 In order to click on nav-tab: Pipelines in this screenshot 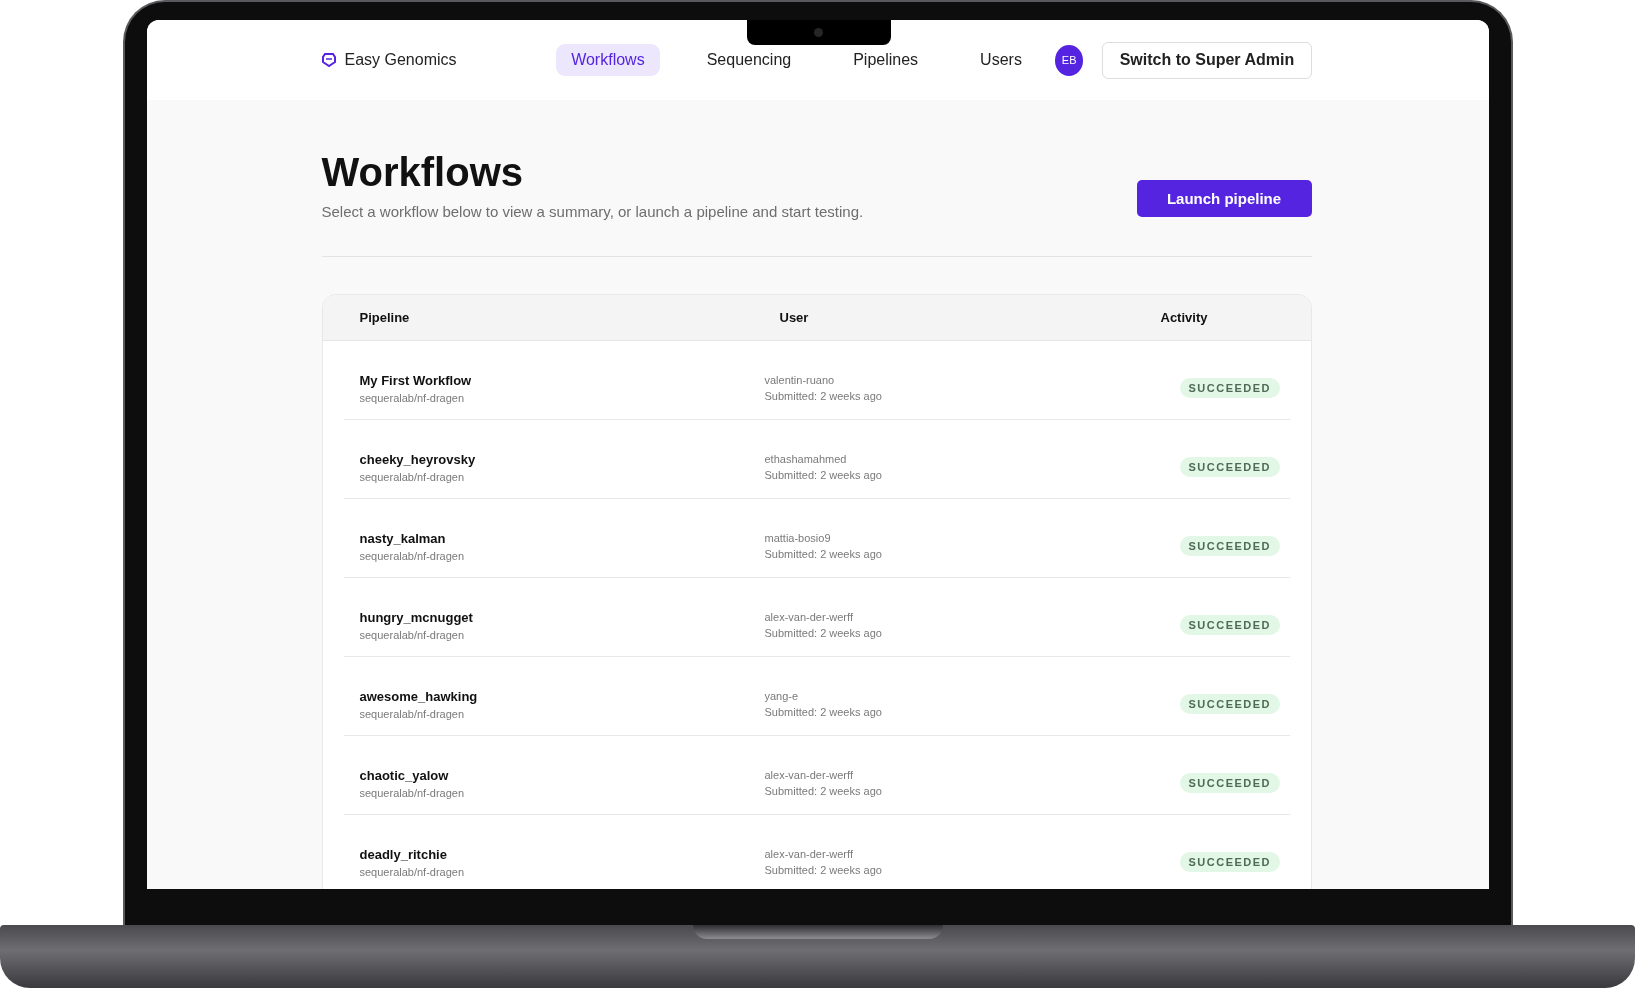, I will do `click(886, 60)`.